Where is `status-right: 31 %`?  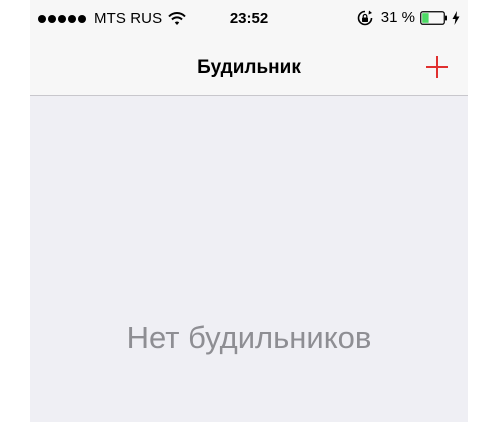 status-right: 31 % is located at coordinates (408, 17).